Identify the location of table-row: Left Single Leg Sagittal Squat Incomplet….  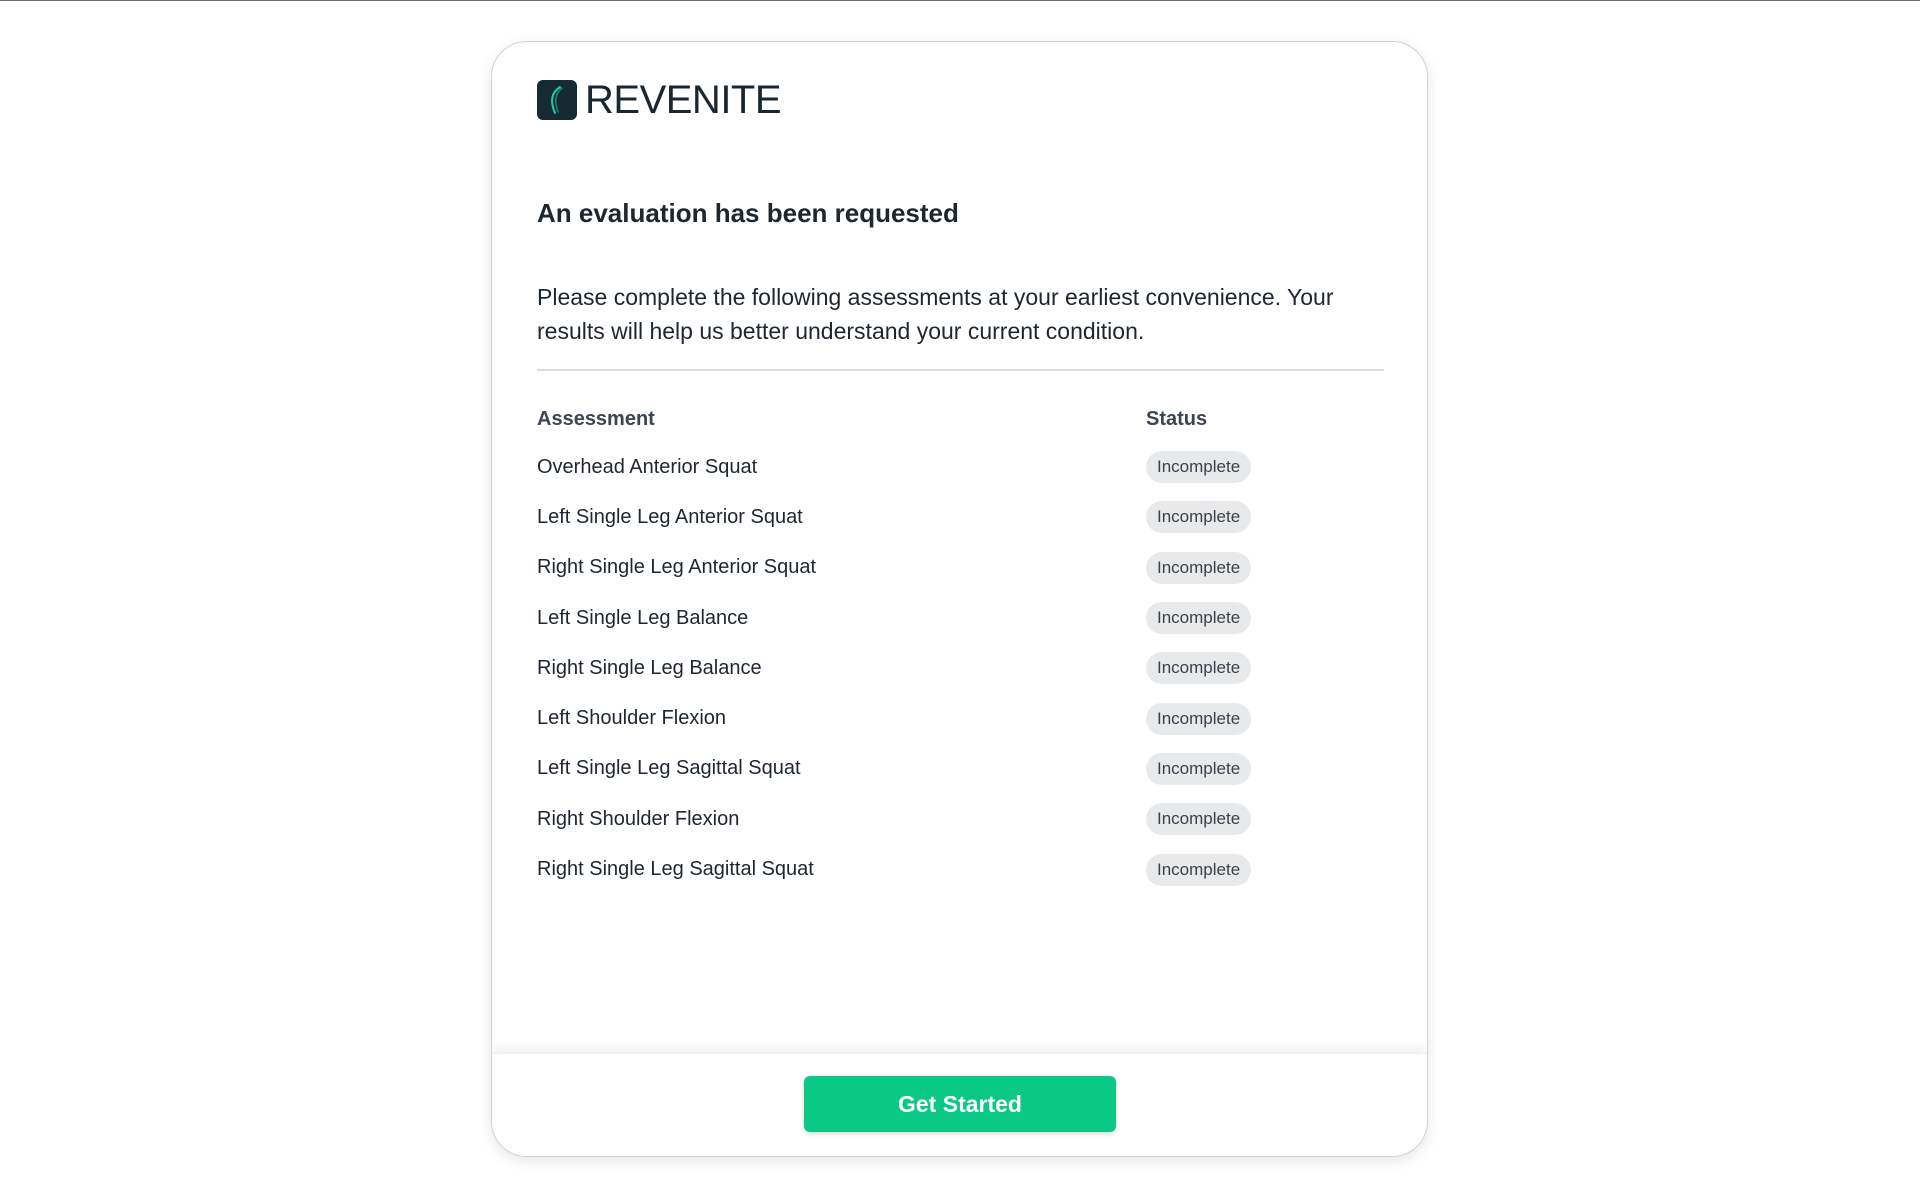
(960, 769).